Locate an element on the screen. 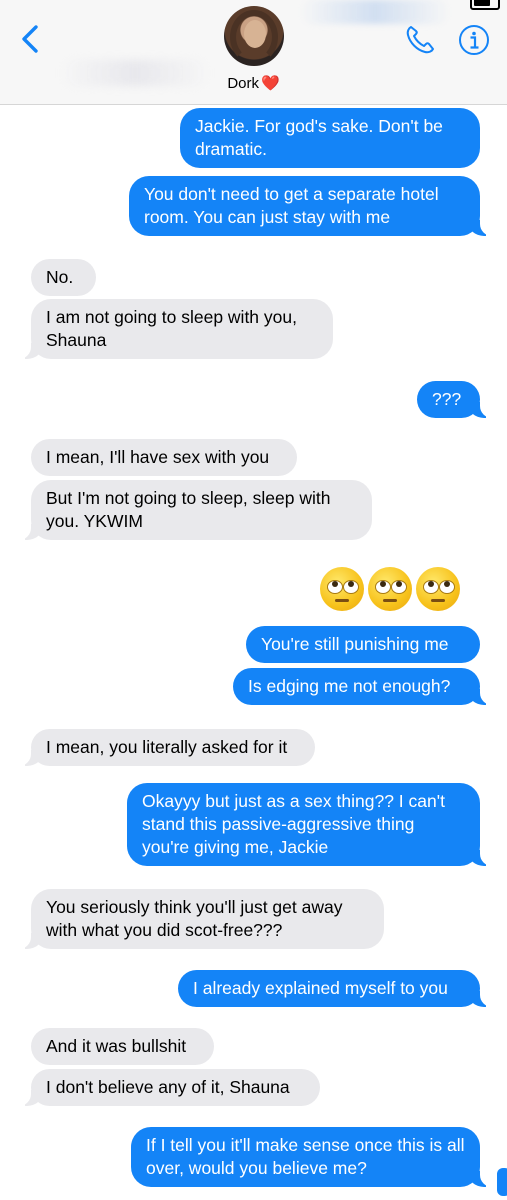 This screenshot has height=1200, width=507. message-sent: You're still punishing me is located at coordinates (363, 644).